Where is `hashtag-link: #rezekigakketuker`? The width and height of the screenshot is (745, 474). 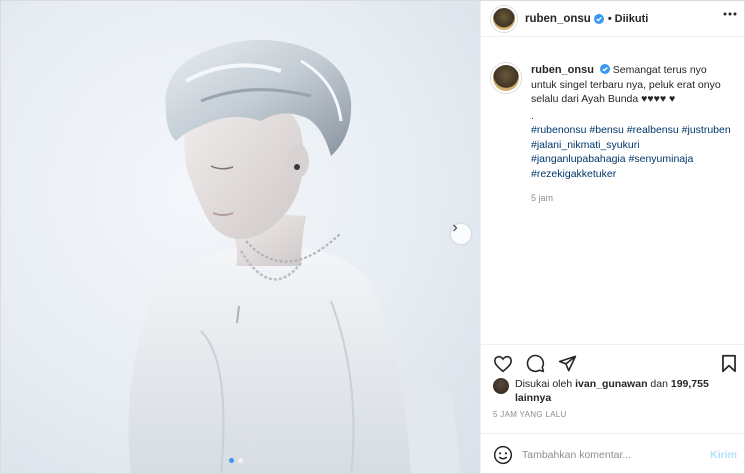
hashtag-link: #rezekigakketuker is located at coordinates (573, 174).